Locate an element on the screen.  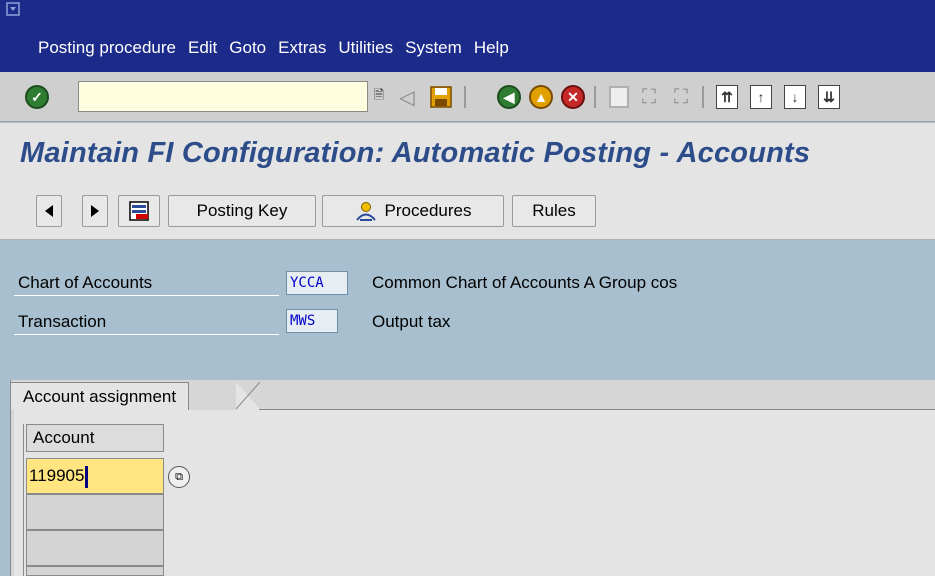
posting-key-button: Posting Key is located at coordinates (242, 211).